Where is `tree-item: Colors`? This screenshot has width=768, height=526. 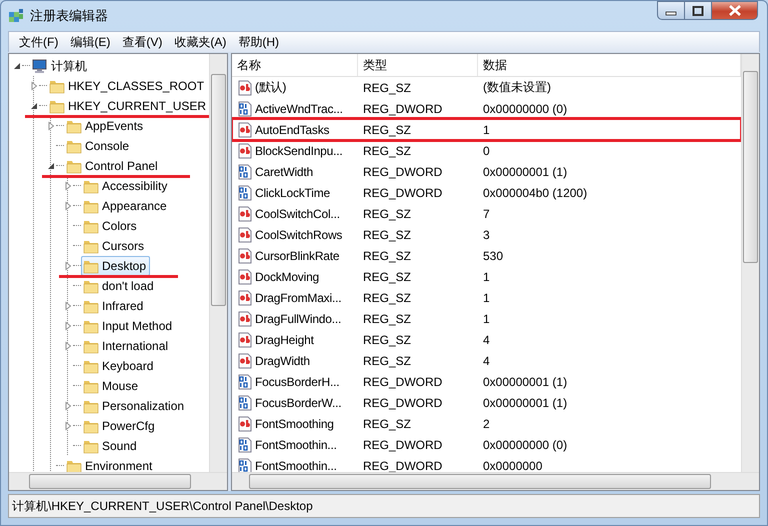
tree-item: Colors is located at coordinates (111, 226).